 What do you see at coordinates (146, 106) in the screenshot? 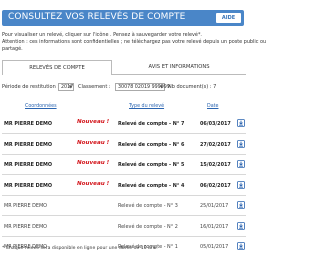
I see `column-header-type: Type du relevé` at bounding box center [146, 106].